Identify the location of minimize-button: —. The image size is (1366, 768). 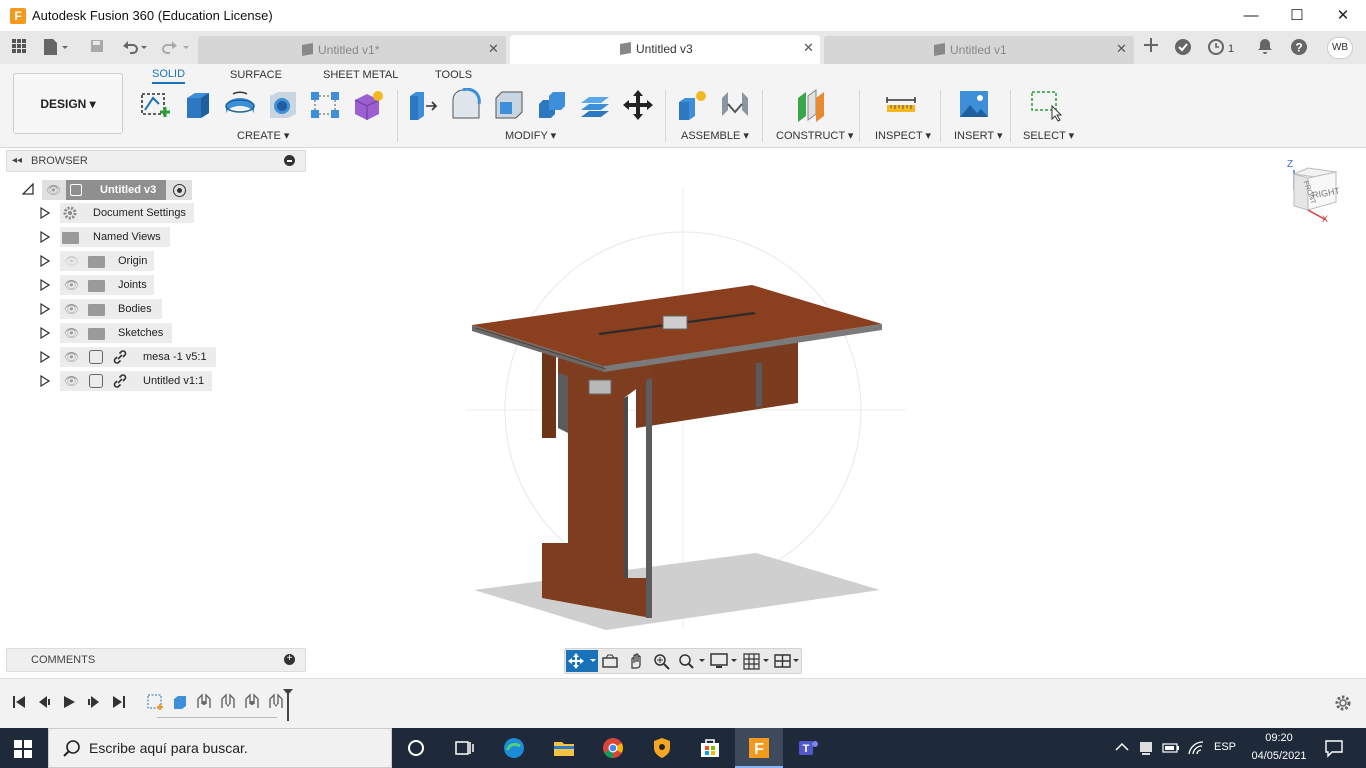
(1251, 16).